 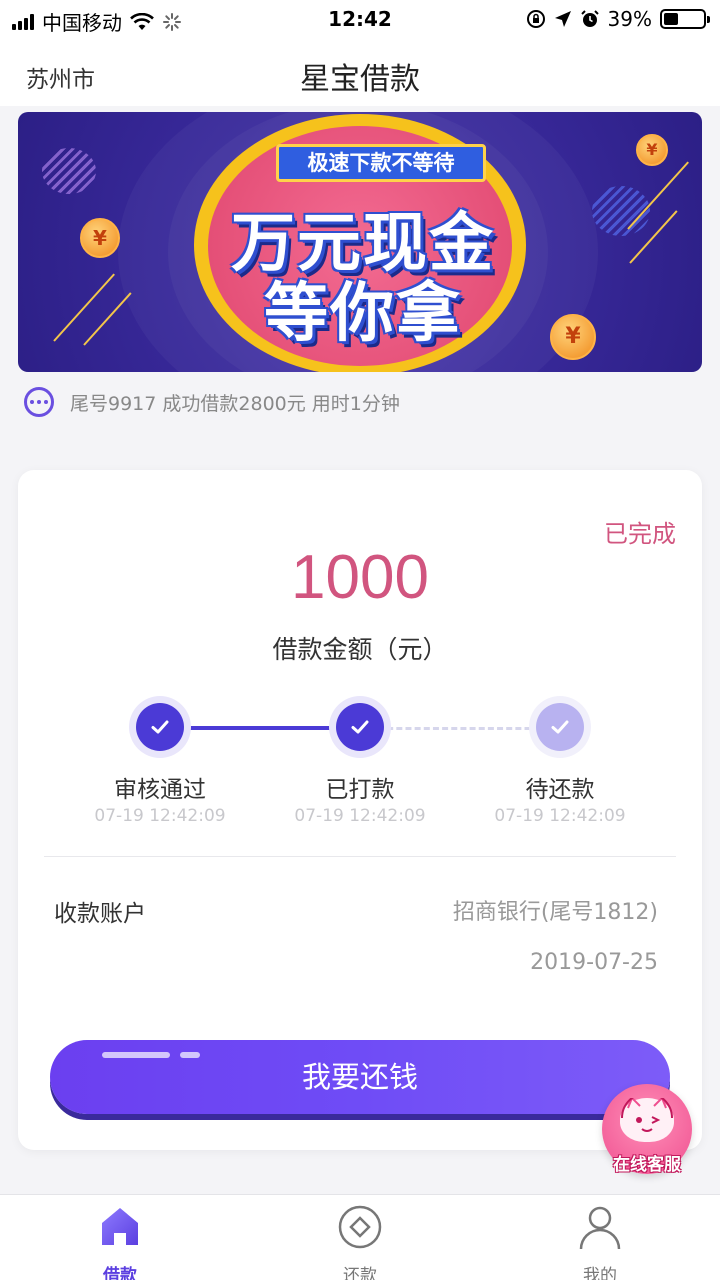 I want to click on tab-label: 我的, so click(x=600, y=1273).